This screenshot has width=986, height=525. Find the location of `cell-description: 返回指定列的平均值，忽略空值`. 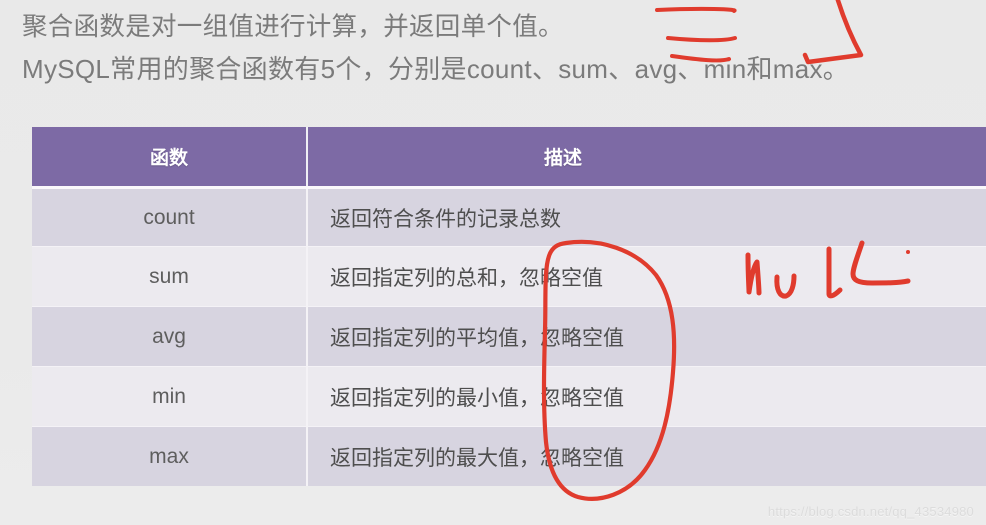

cell-description: 返回指定列的平均值，忽略空值 is located at coordinates (477, 338).